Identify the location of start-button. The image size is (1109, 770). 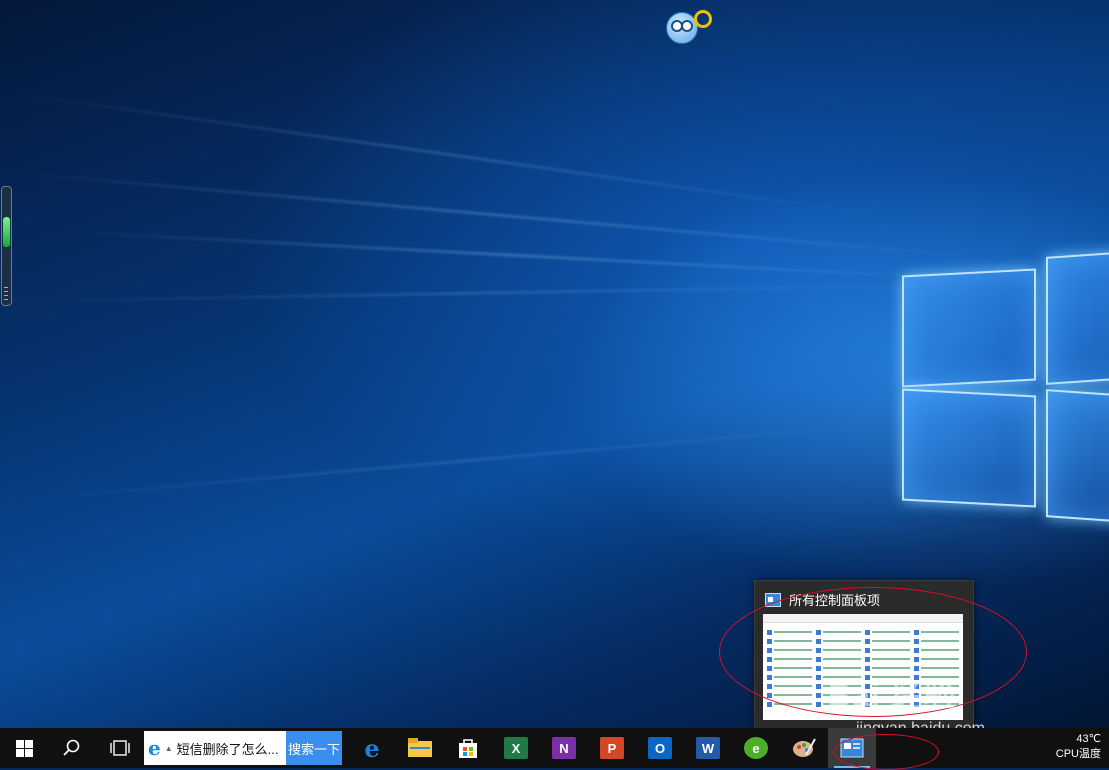
(24, 748).